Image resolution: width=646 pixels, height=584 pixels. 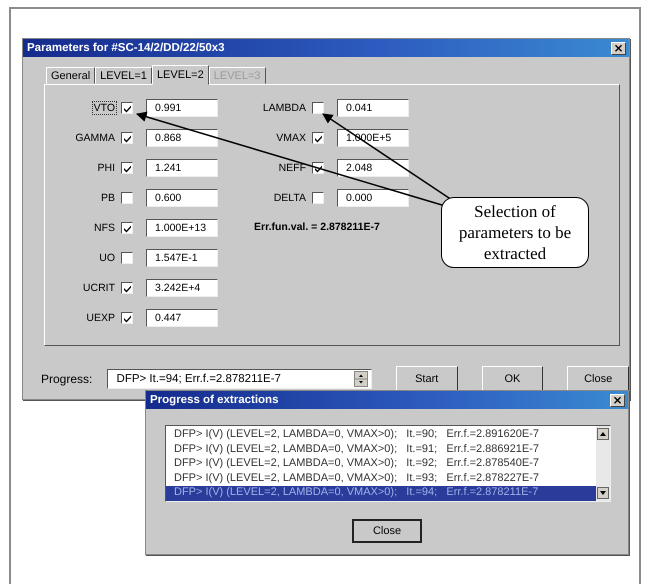 What do you see at coordinates (381, 449) in the screenshot?
I see `log-row: DFP> I(V) (LEVEL=2, LAMBDA=0, VMAX>0); It.=91; Err.f.=2.886921E-7` at bounding box center [381, 449].